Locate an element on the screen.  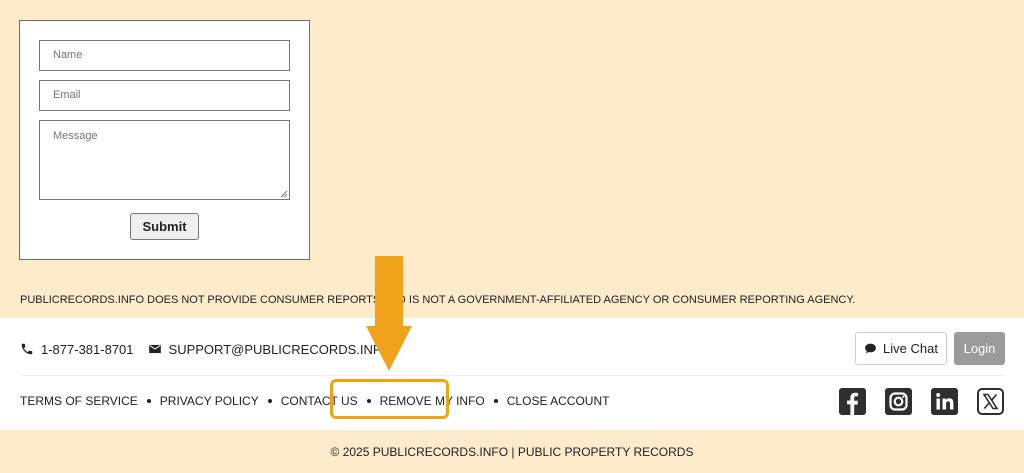
footer-divider is located at coordinates (512, 375).